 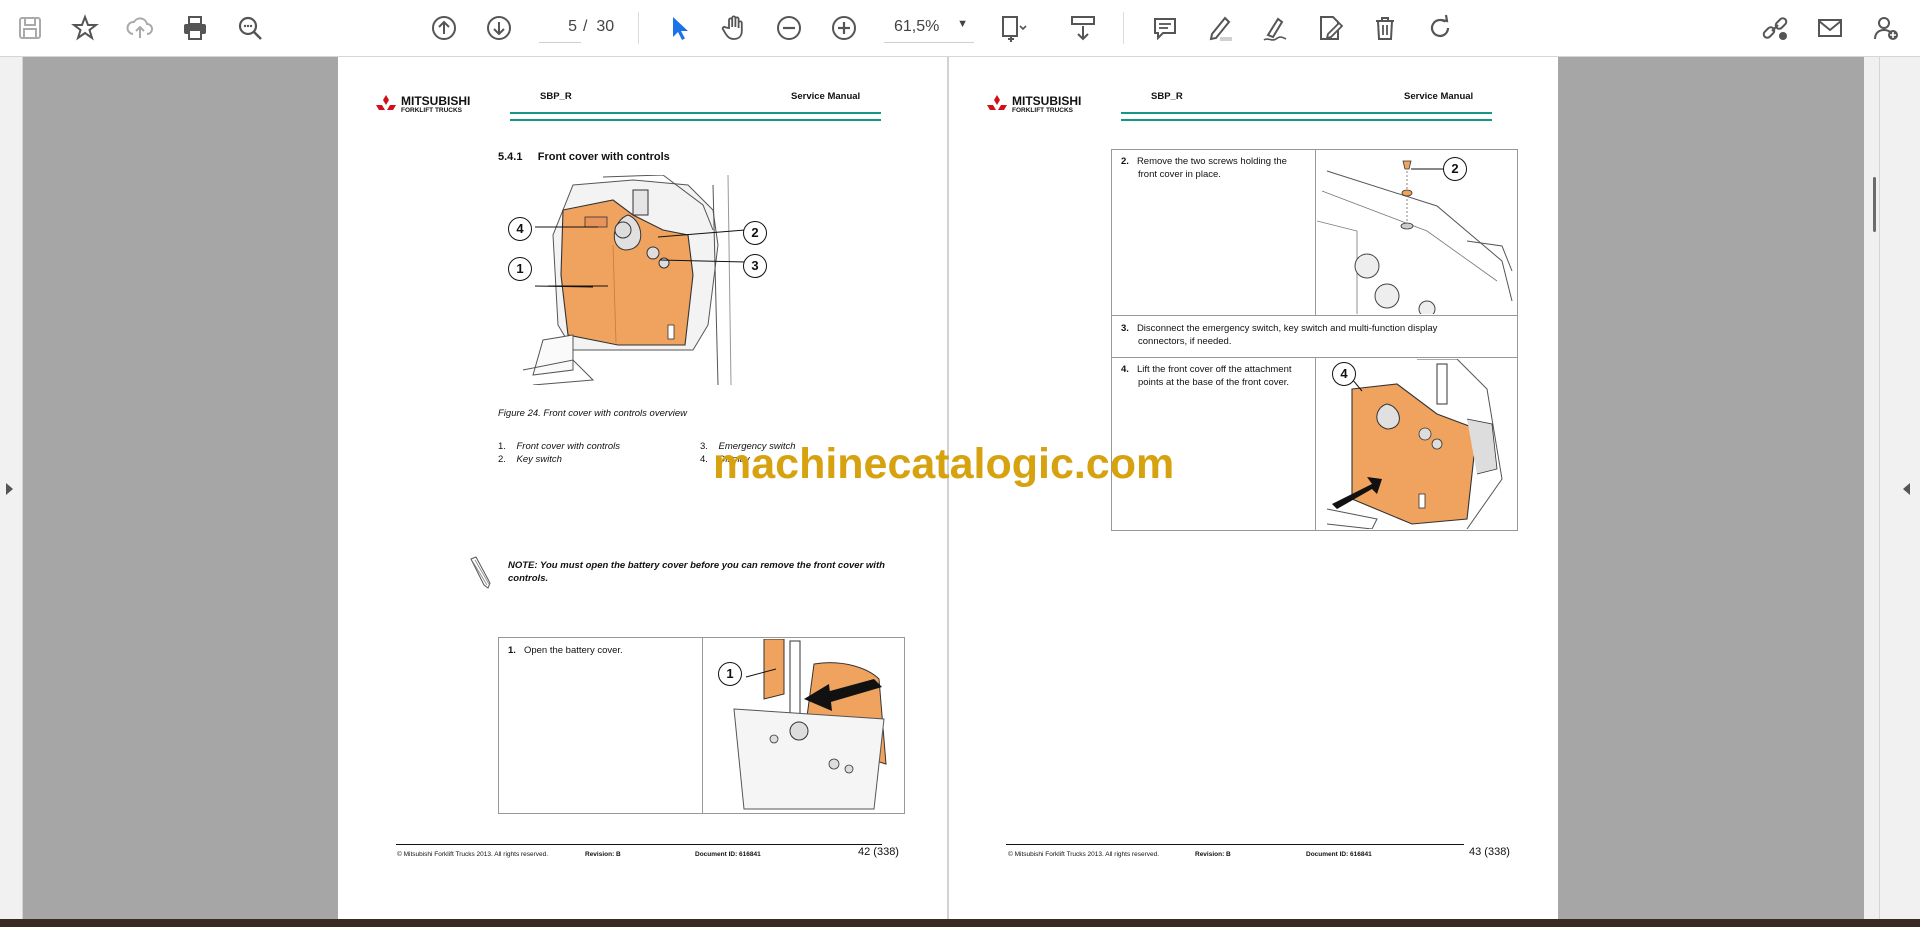 I want to click on callout-3: 3, so click(x=755, y=266).